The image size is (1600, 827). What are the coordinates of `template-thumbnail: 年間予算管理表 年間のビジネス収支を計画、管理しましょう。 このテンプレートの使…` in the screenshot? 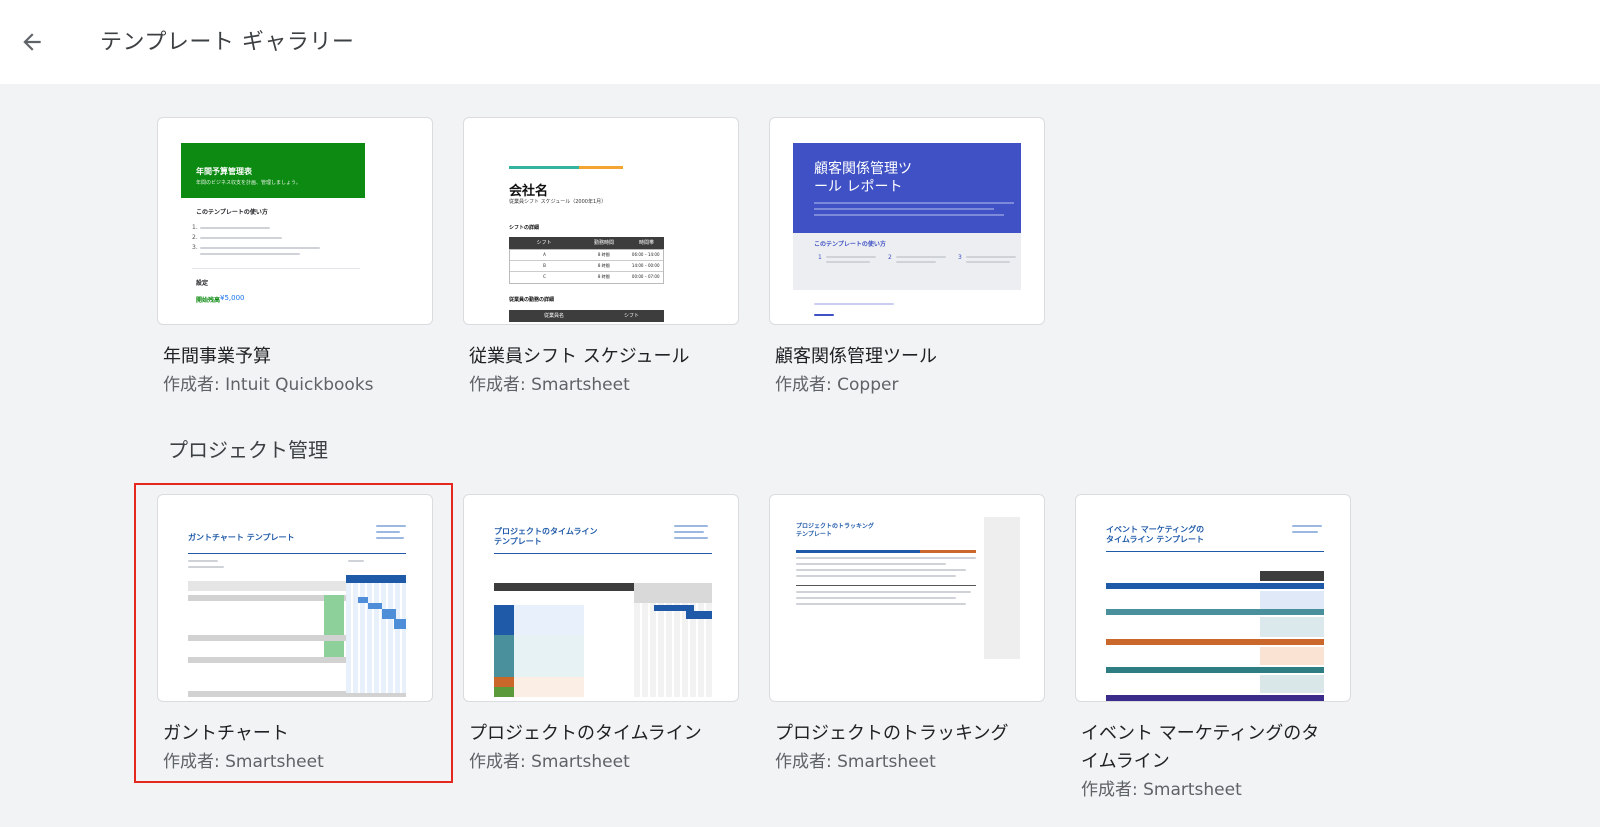 It's located at (295, 221).